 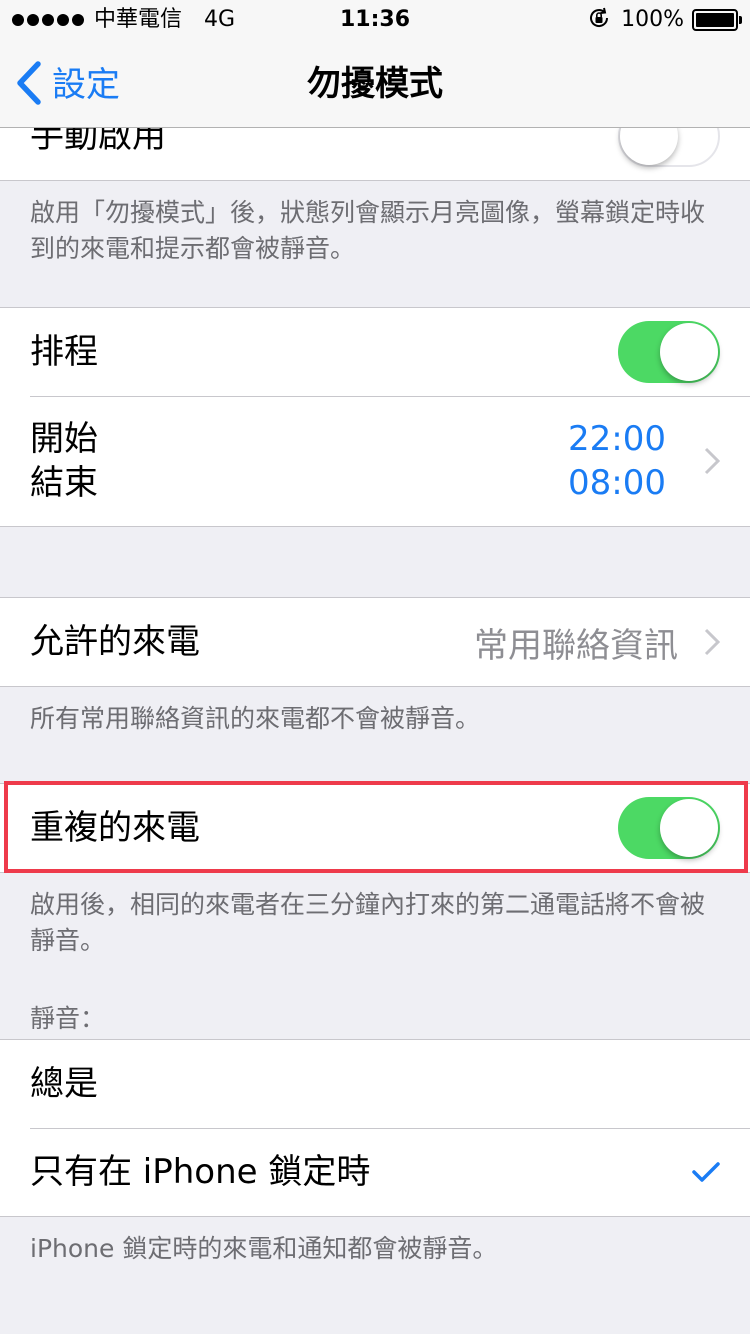 What do you see at coordinates (669, 352) in the screenshot?
I see `schedule-toggle` at bounding box center [669, 352].